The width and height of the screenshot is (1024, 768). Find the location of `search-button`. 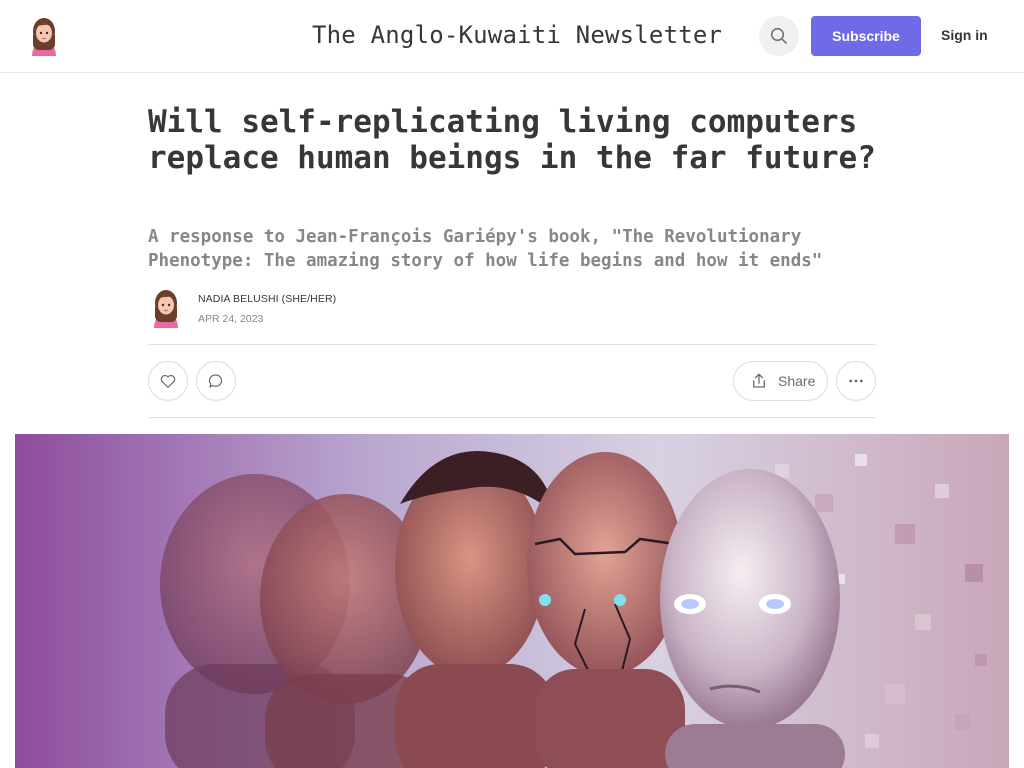

search-button is located at coordinates (779, 36).